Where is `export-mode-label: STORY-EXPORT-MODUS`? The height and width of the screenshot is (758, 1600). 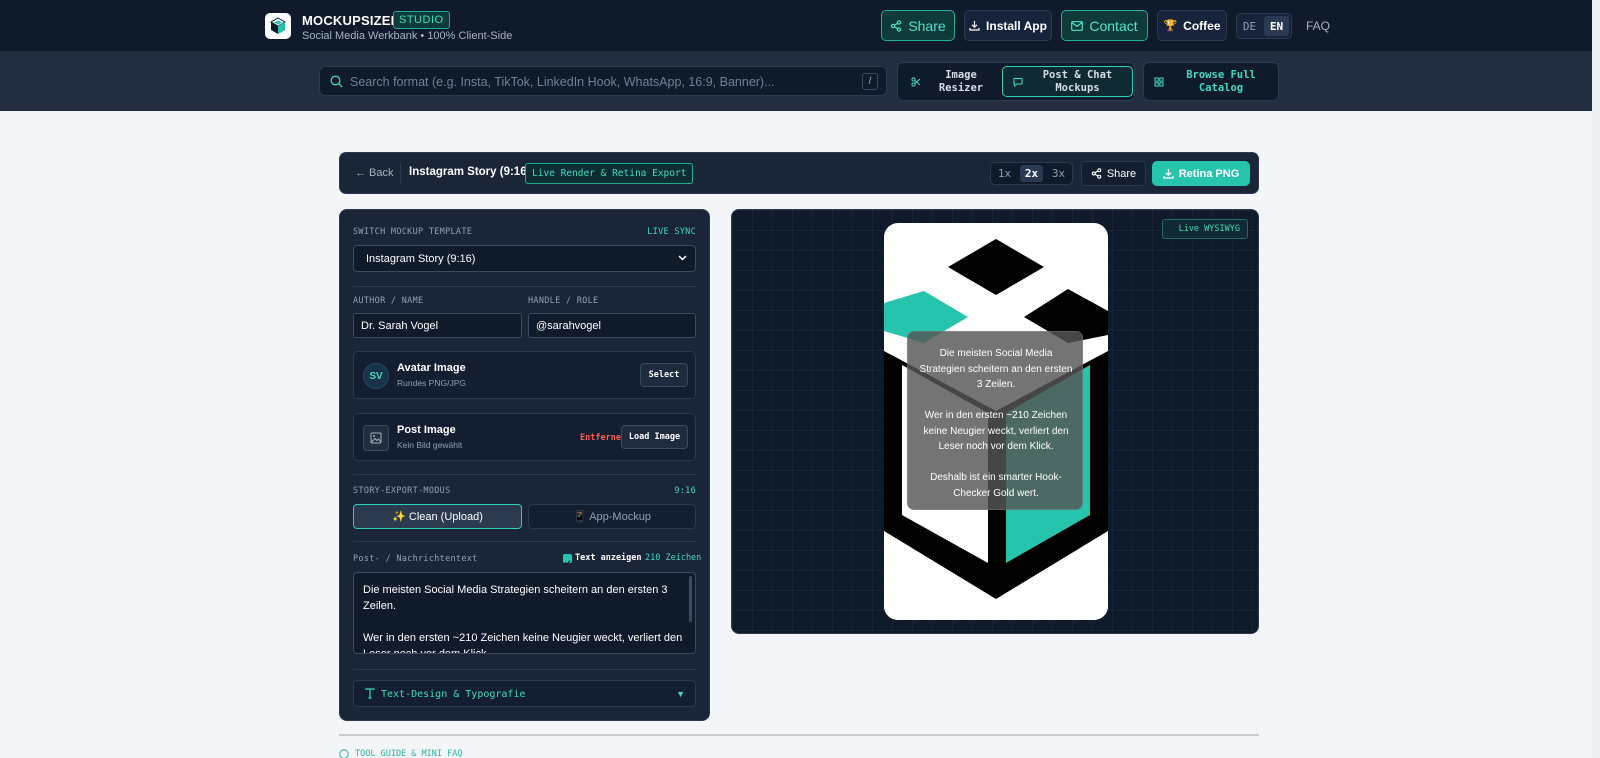 export-mode-label: STORY-EXPORT-MODUS is located at coordinates (402, 491).